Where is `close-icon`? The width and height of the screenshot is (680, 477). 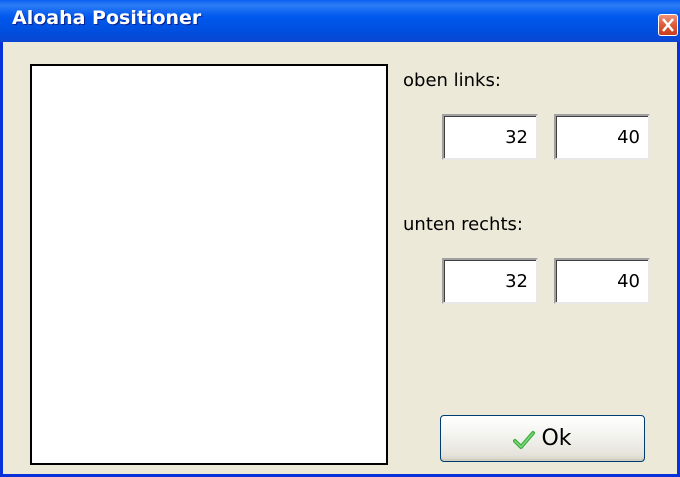 close-icon is located at coordinates (668, 25).